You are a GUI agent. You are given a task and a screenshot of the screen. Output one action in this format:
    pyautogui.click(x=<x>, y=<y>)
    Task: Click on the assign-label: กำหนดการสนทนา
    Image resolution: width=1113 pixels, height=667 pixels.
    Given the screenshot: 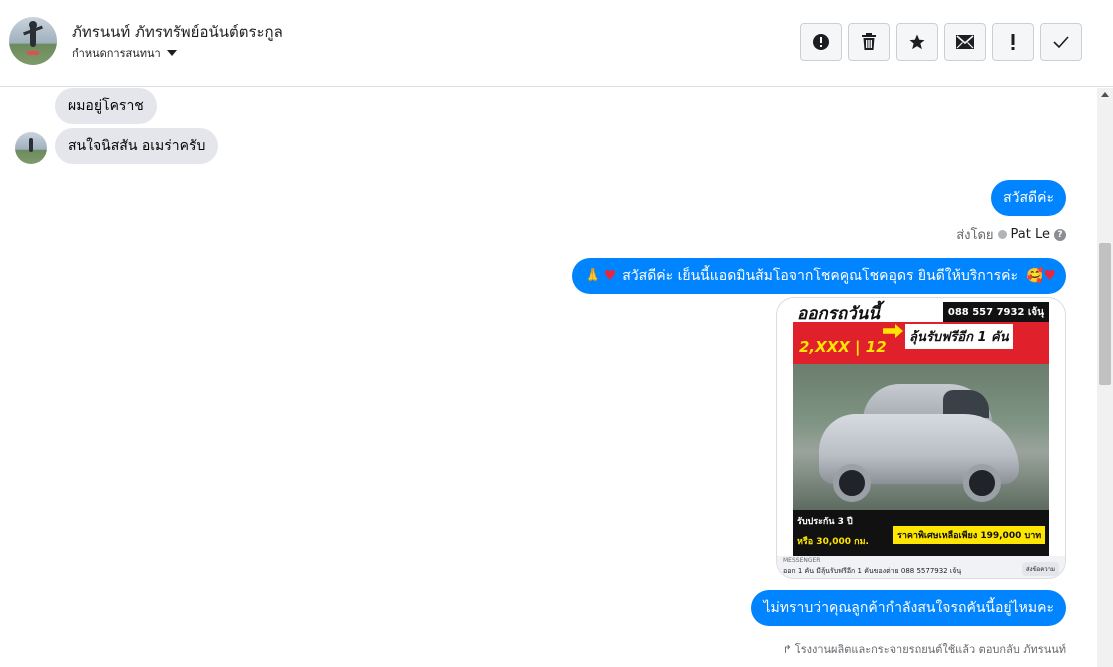 What is the action you would take?
    pyautogui.click(x=116, y=53)
    